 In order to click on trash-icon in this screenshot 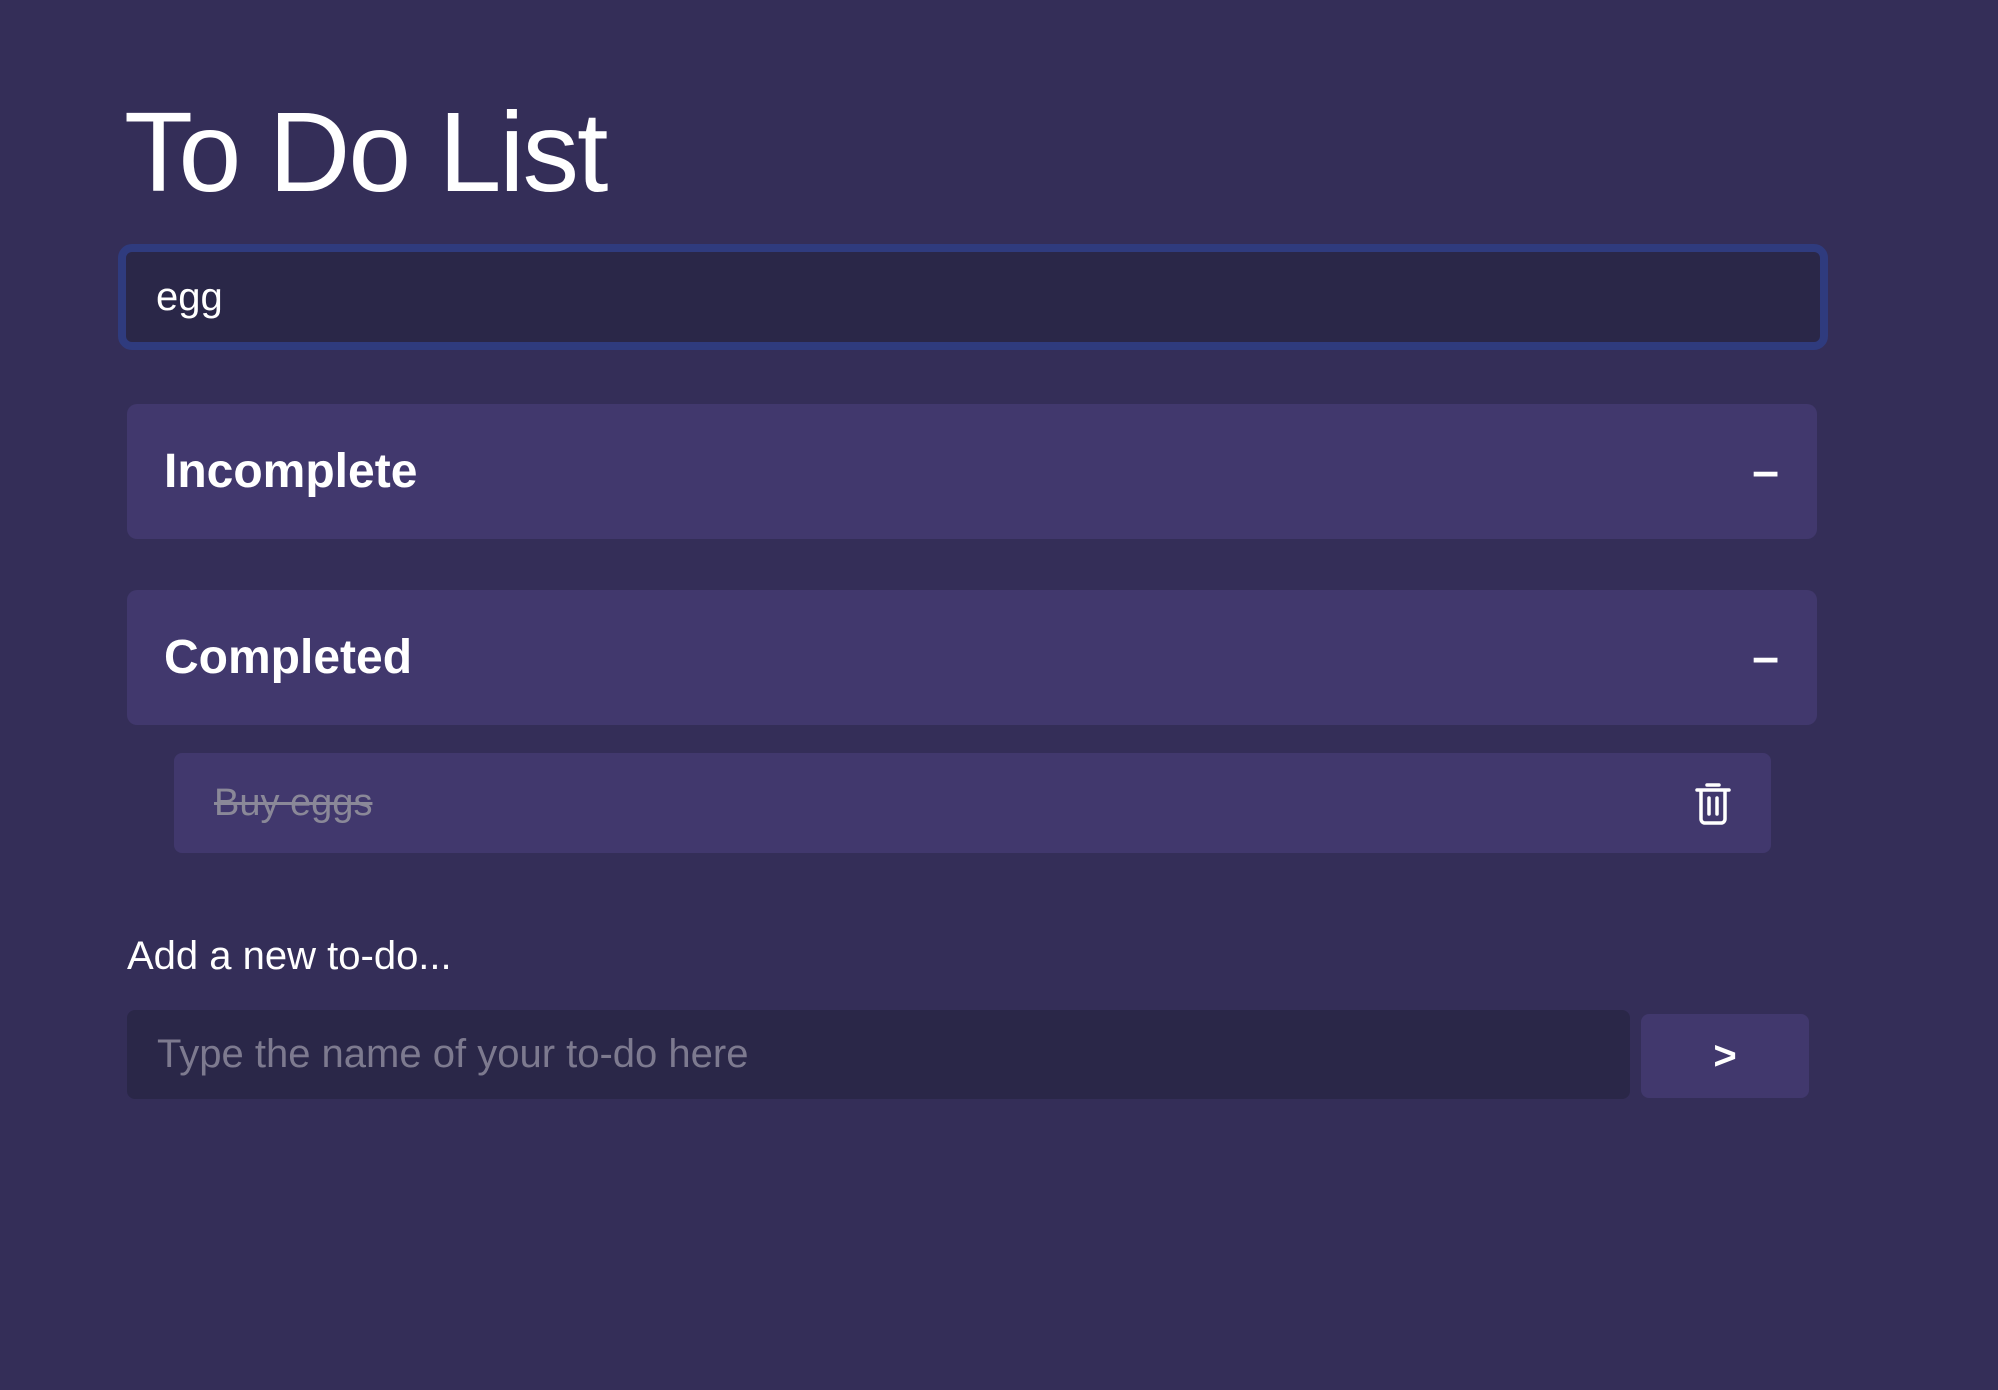, I will do `click(1713, 803)`.